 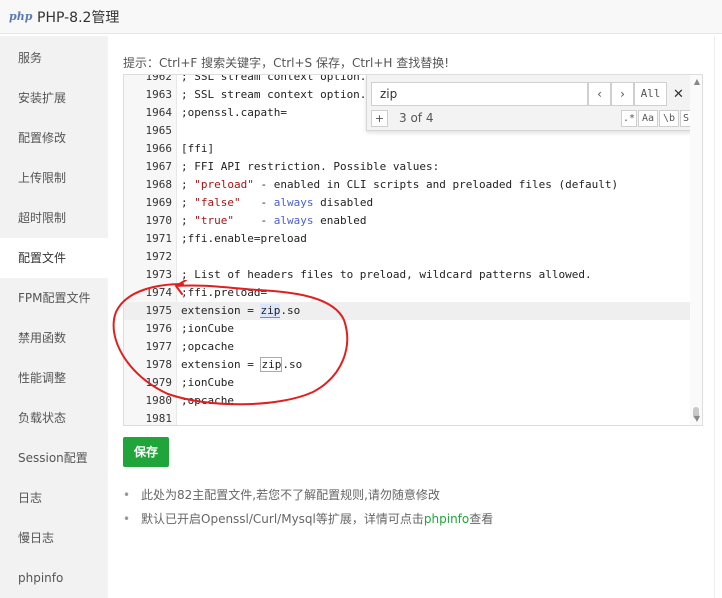 What do you see at coordinates (277, 202) in the screenshot?
I see `code-text: ; "false" - always disabled` at bounding box center [277, 202].